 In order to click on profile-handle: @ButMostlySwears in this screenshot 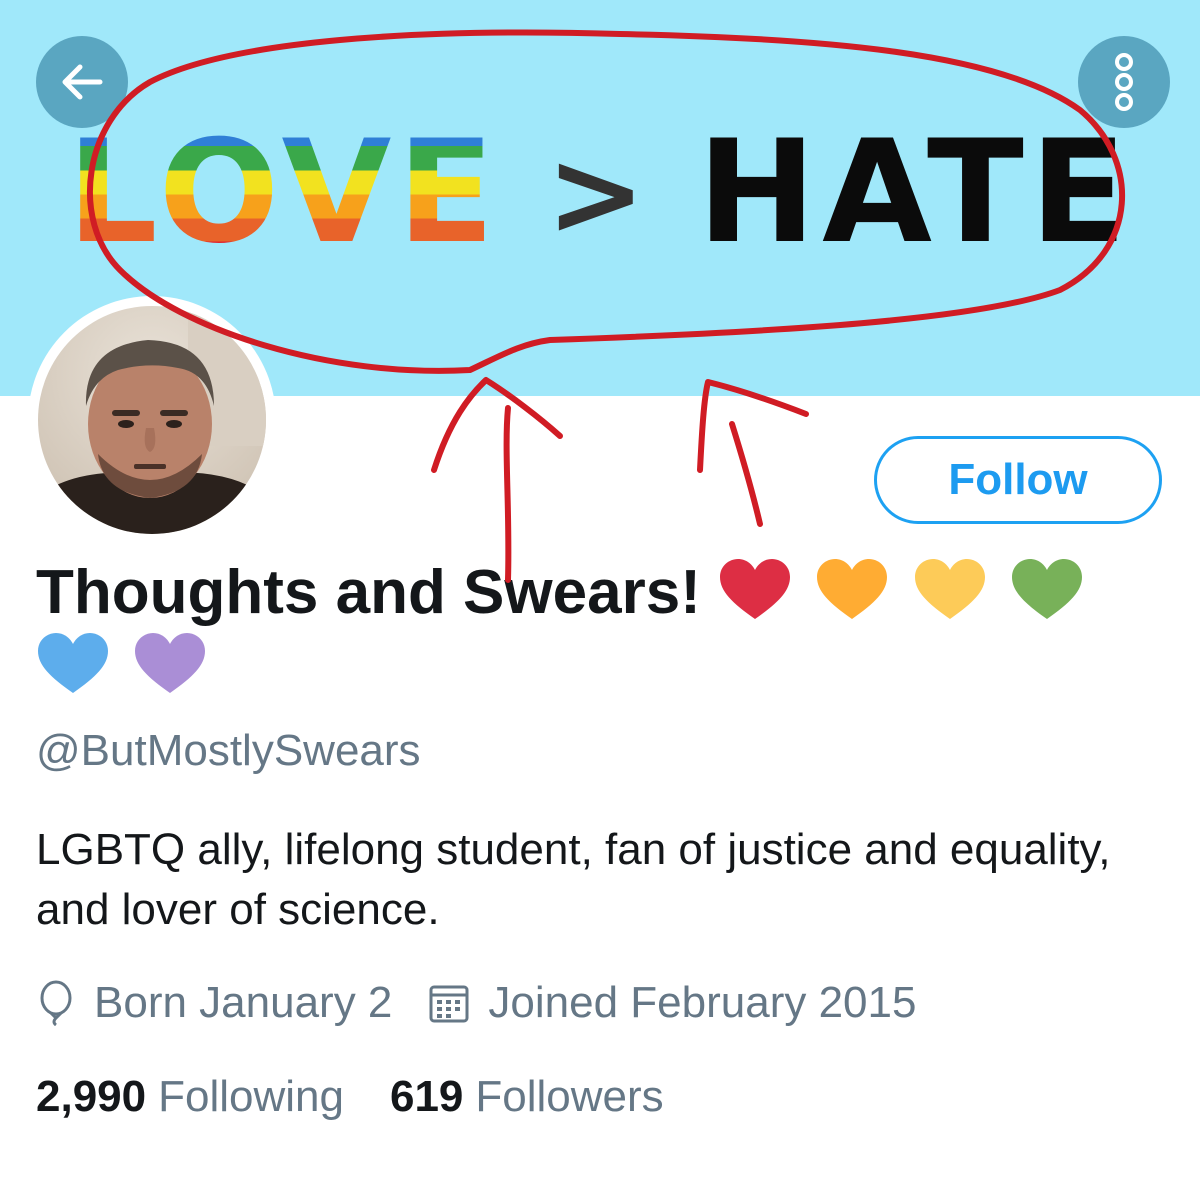, I will do `click(228, 750)`.